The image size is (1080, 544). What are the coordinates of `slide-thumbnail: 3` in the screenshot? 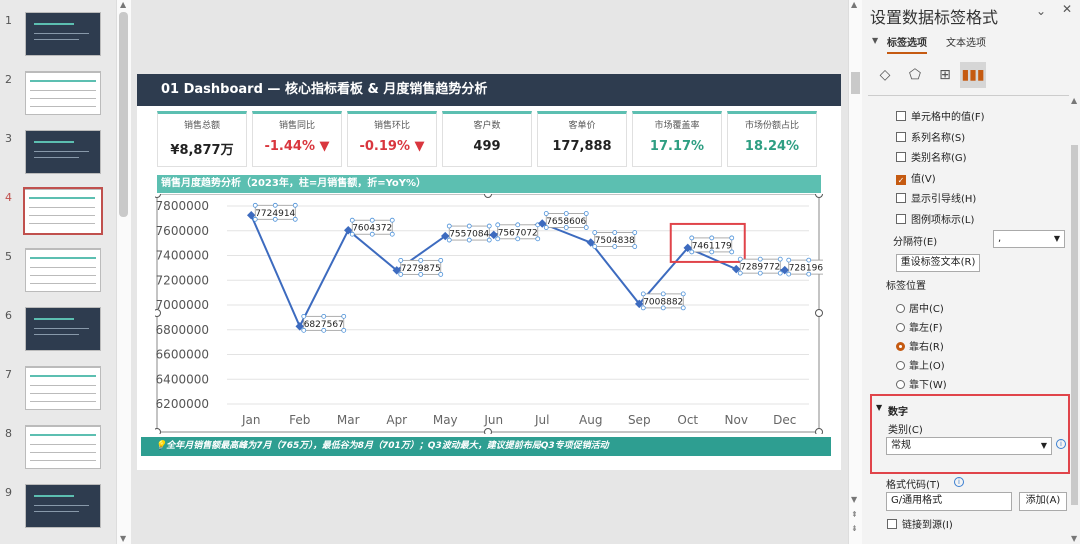 It's located at (58, 159).